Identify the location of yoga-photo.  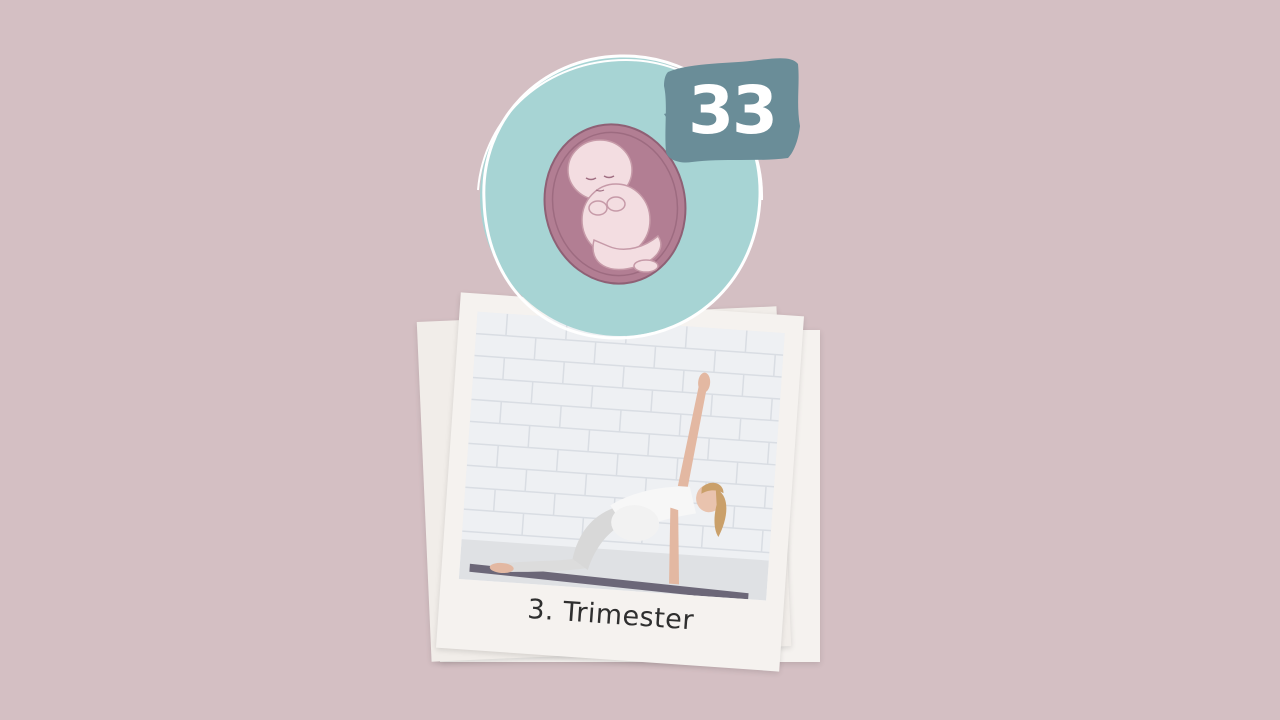
(621, 456).